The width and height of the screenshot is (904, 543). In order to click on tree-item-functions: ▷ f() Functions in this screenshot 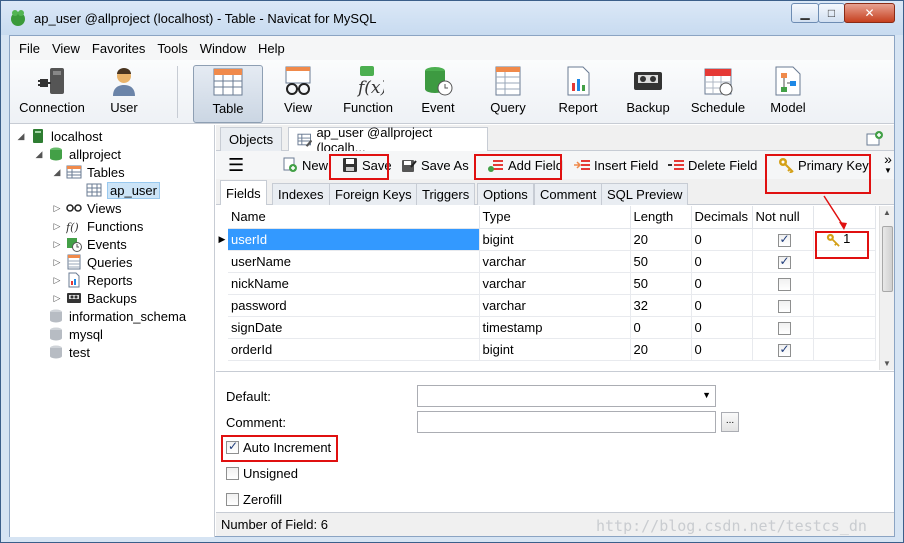, I will do `click(98, 226)`.